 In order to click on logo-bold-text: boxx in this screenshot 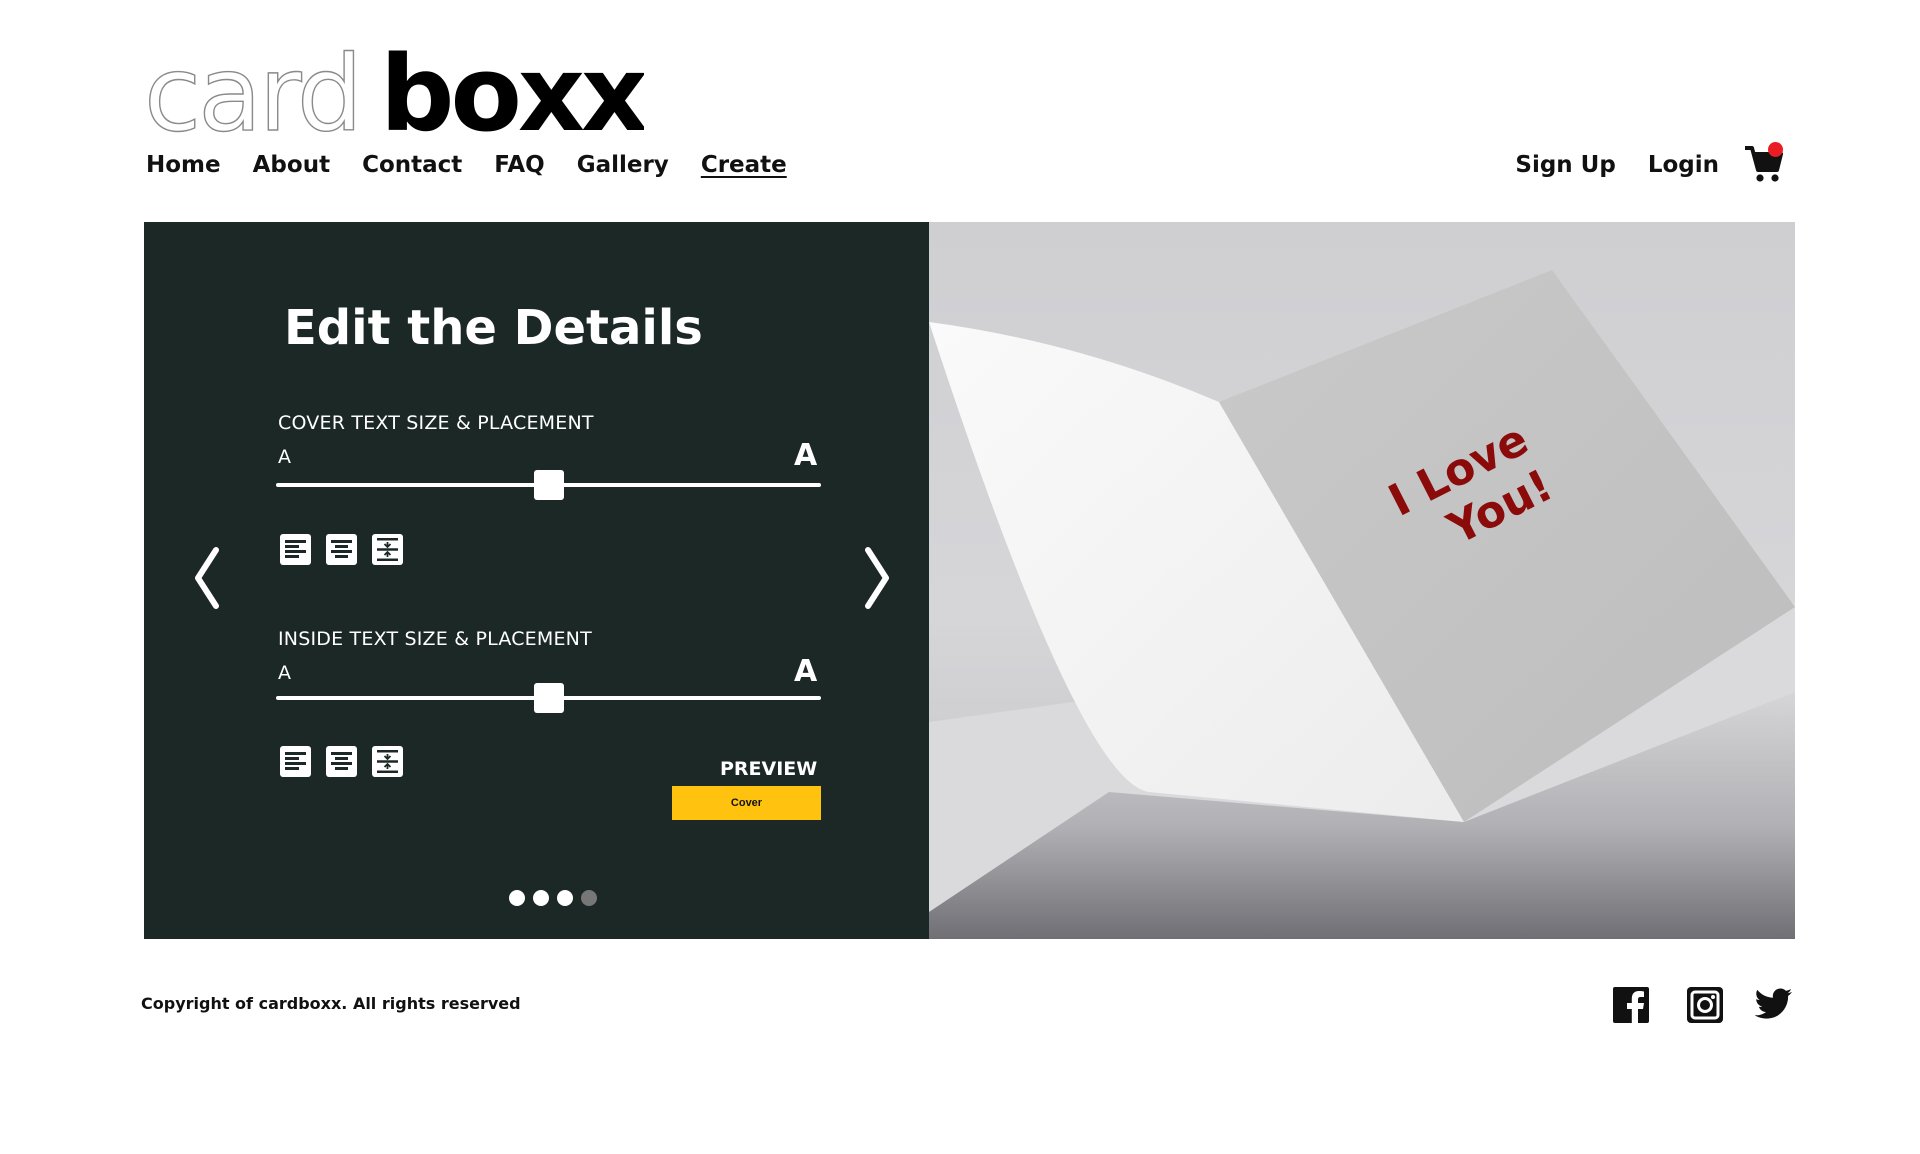, I will do `click(512, 88)`.